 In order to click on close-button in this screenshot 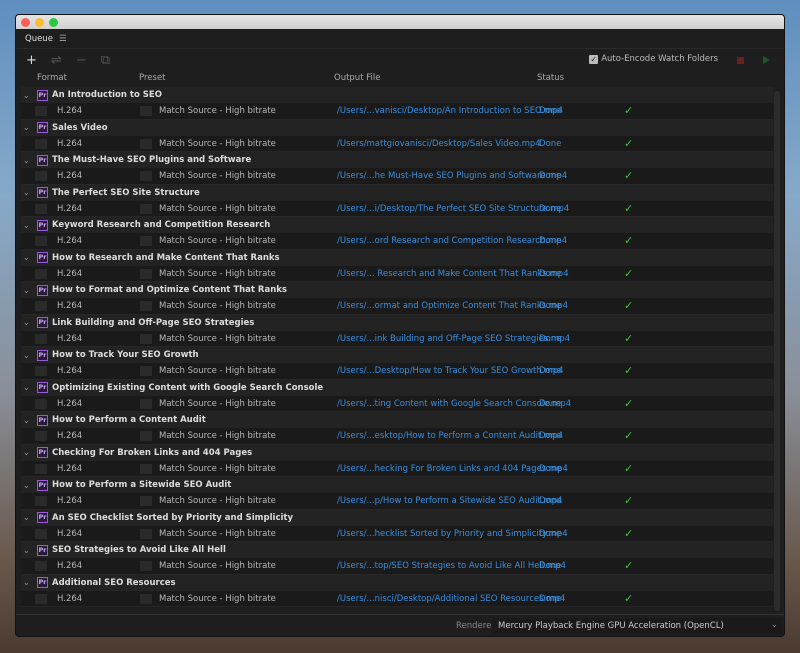, I will do `click(25, 22)`.